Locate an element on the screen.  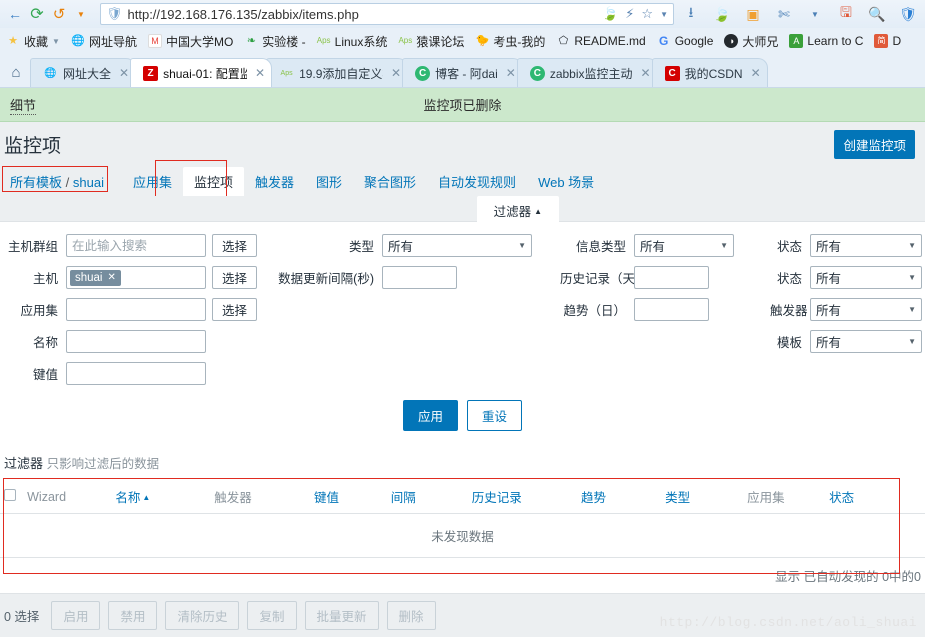
hostgroup-select-button: 选择 is located at coordinates (235, 245).